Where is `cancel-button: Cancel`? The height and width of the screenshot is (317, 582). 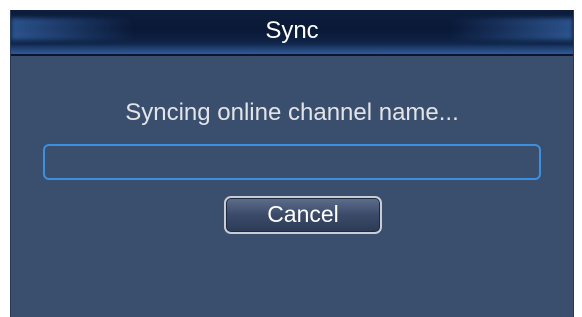
cancel-button: Cancel is located at coordinates (303, 215).